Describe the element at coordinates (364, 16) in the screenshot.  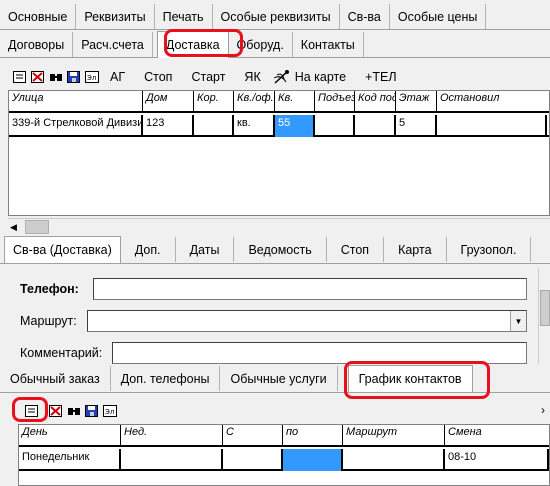
I see `tab-sv-va: Св-ва` at that location.